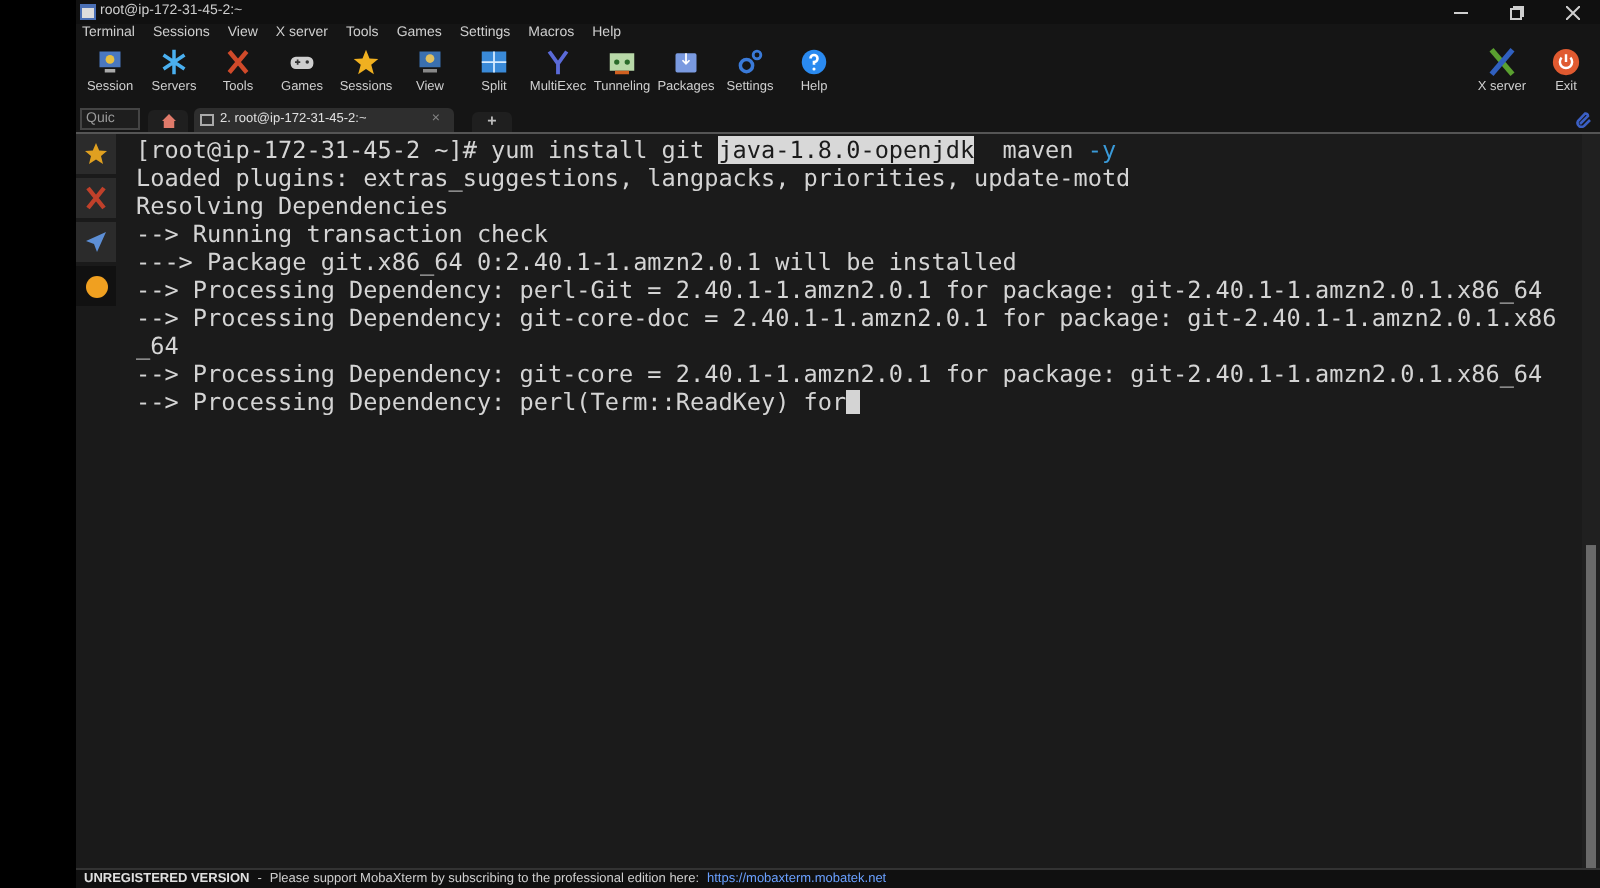  Describe the element at coordinates (207, 120) in the screenshot. I see `terminal-icon` at that location.